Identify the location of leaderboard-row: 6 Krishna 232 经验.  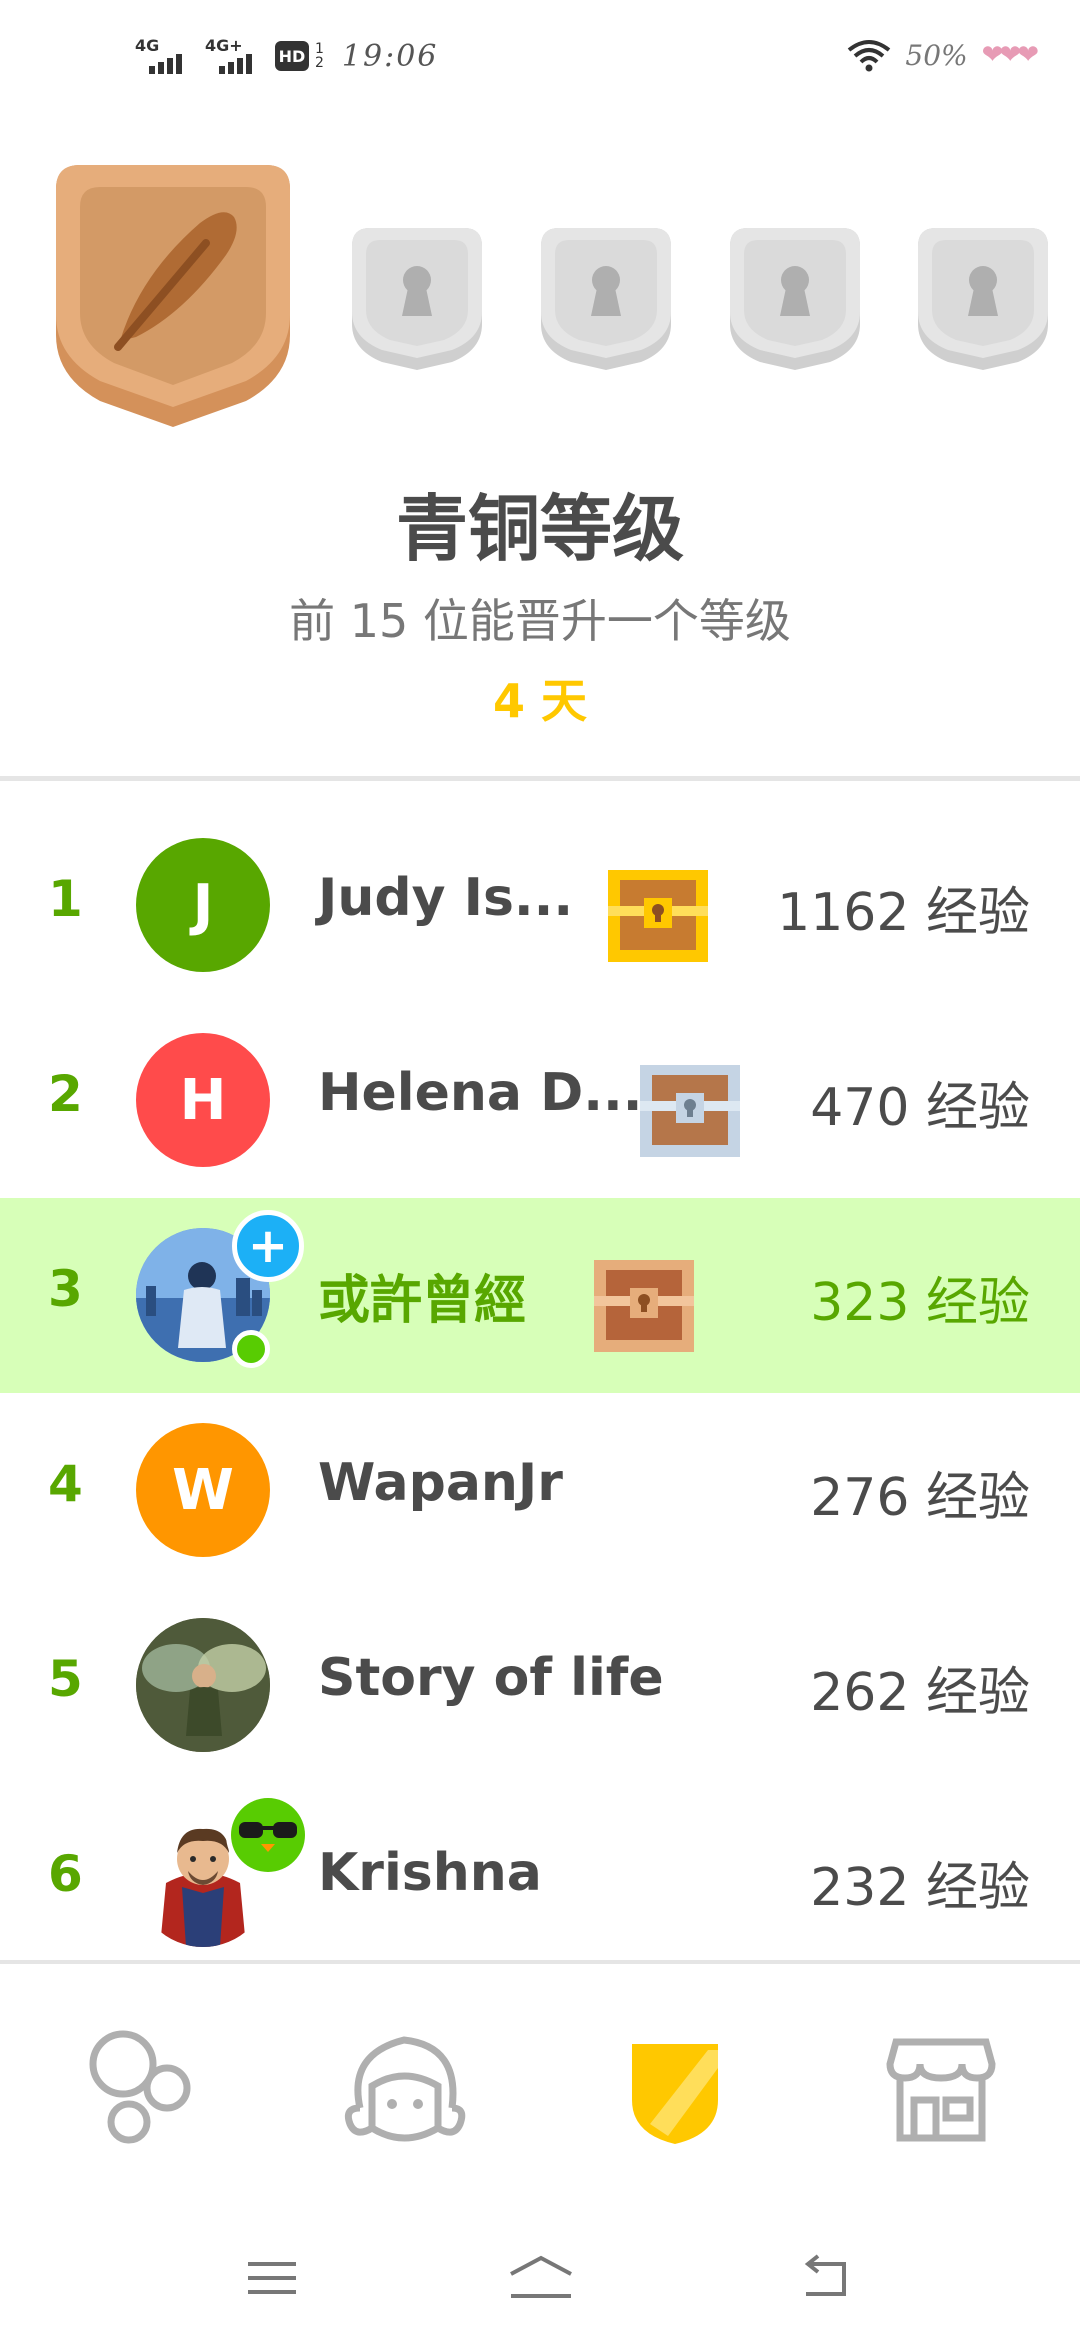
(540, 1868).